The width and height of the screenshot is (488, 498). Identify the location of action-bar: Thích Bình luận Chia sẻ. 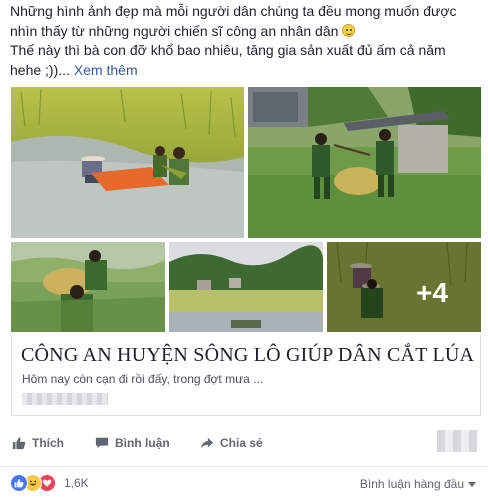
(244, 444).